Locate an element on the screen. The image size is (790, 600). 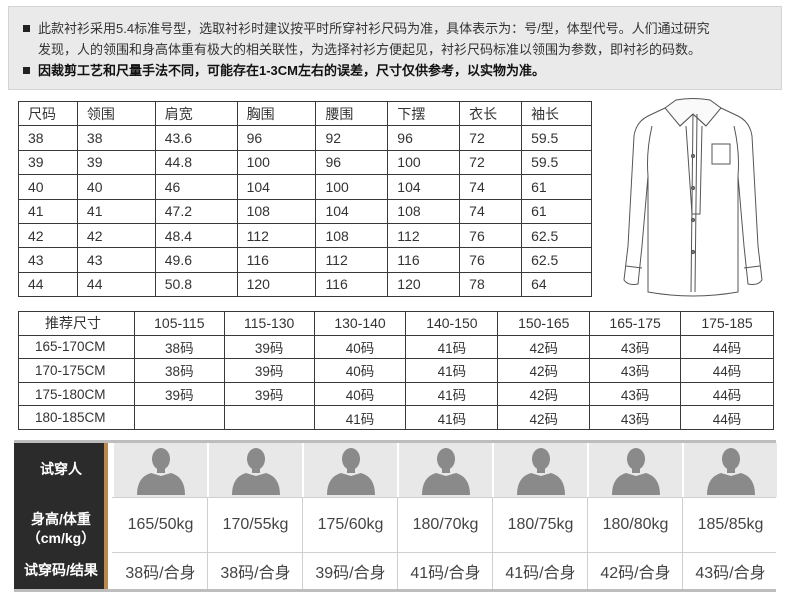
table-cell: 78 is located at coordinates (491, 284).